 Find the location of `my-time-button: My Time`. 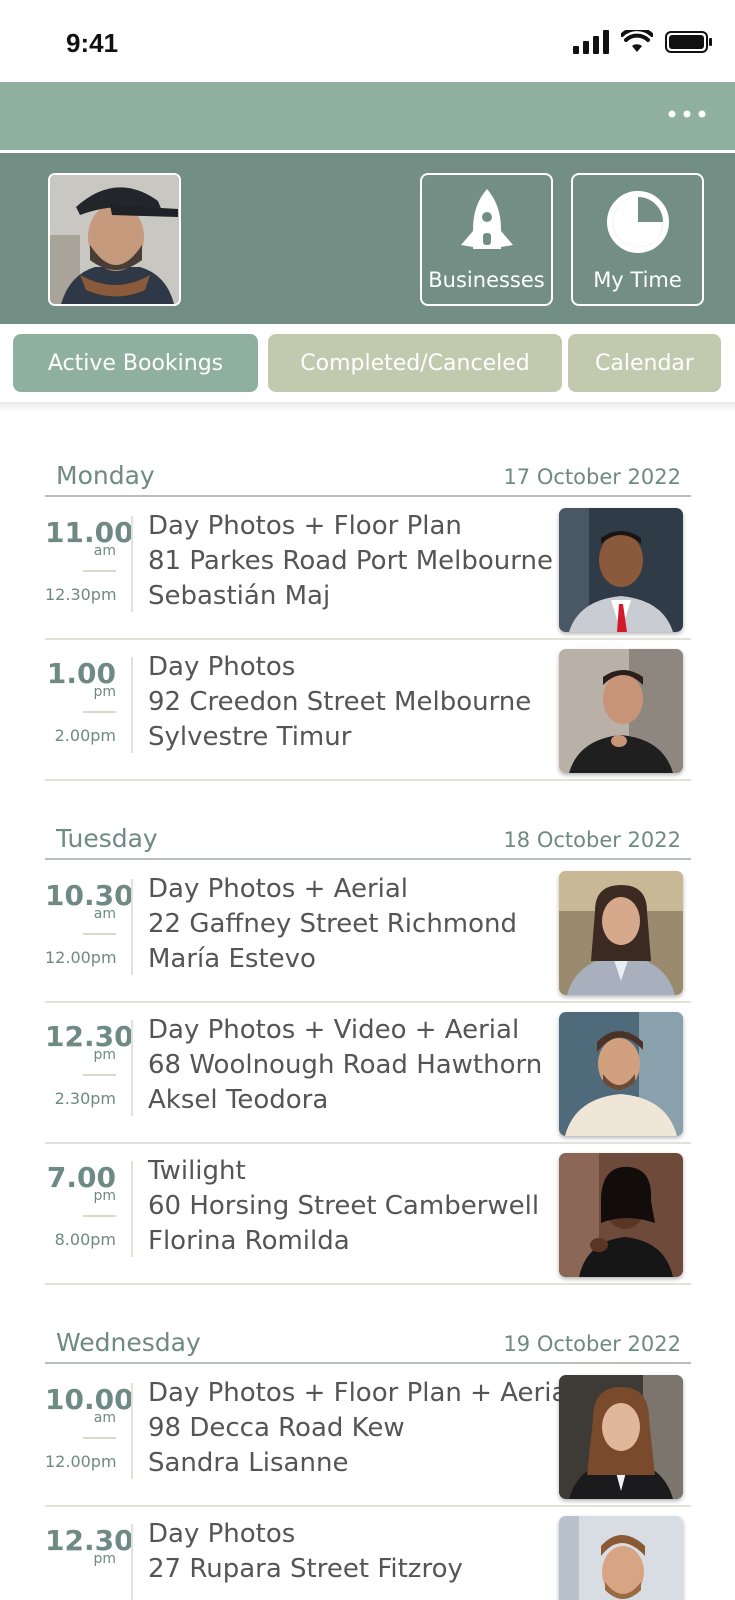

my-time-button: My Time is located at coordinates (637, 239).